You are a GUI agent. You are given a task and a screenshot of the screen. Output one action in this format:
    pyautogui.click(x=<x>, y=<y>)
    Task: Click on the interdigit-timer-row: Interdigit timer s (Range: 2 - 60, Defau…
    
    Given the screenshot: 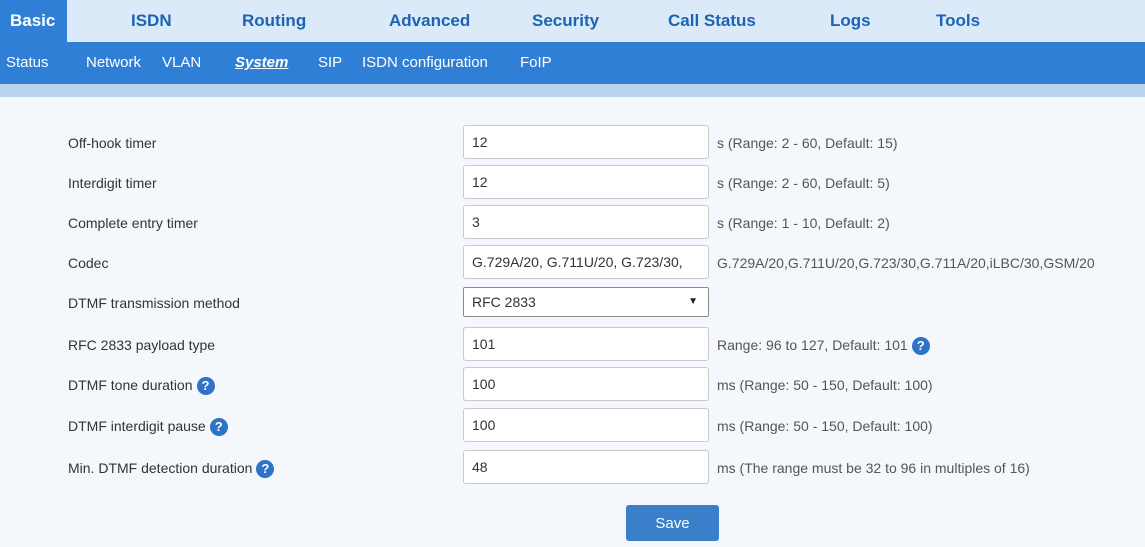 What is the action you would take?
    pyautogui.click(x=572, y=183)
    